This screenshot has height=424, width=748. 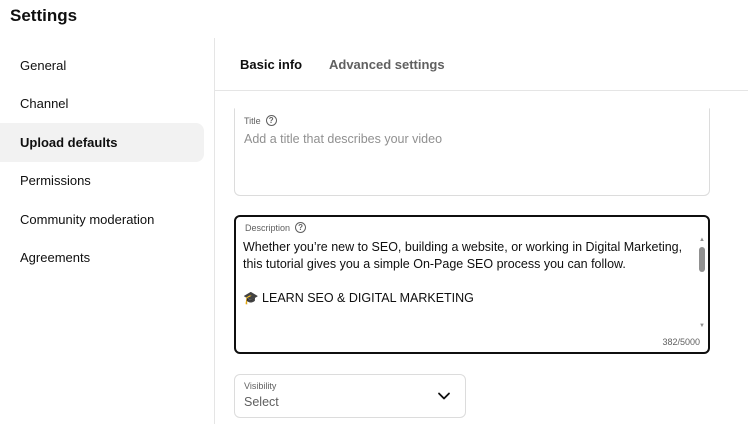 I want to click on visibility-select: Visibility Select, so click(x=350, y=396).